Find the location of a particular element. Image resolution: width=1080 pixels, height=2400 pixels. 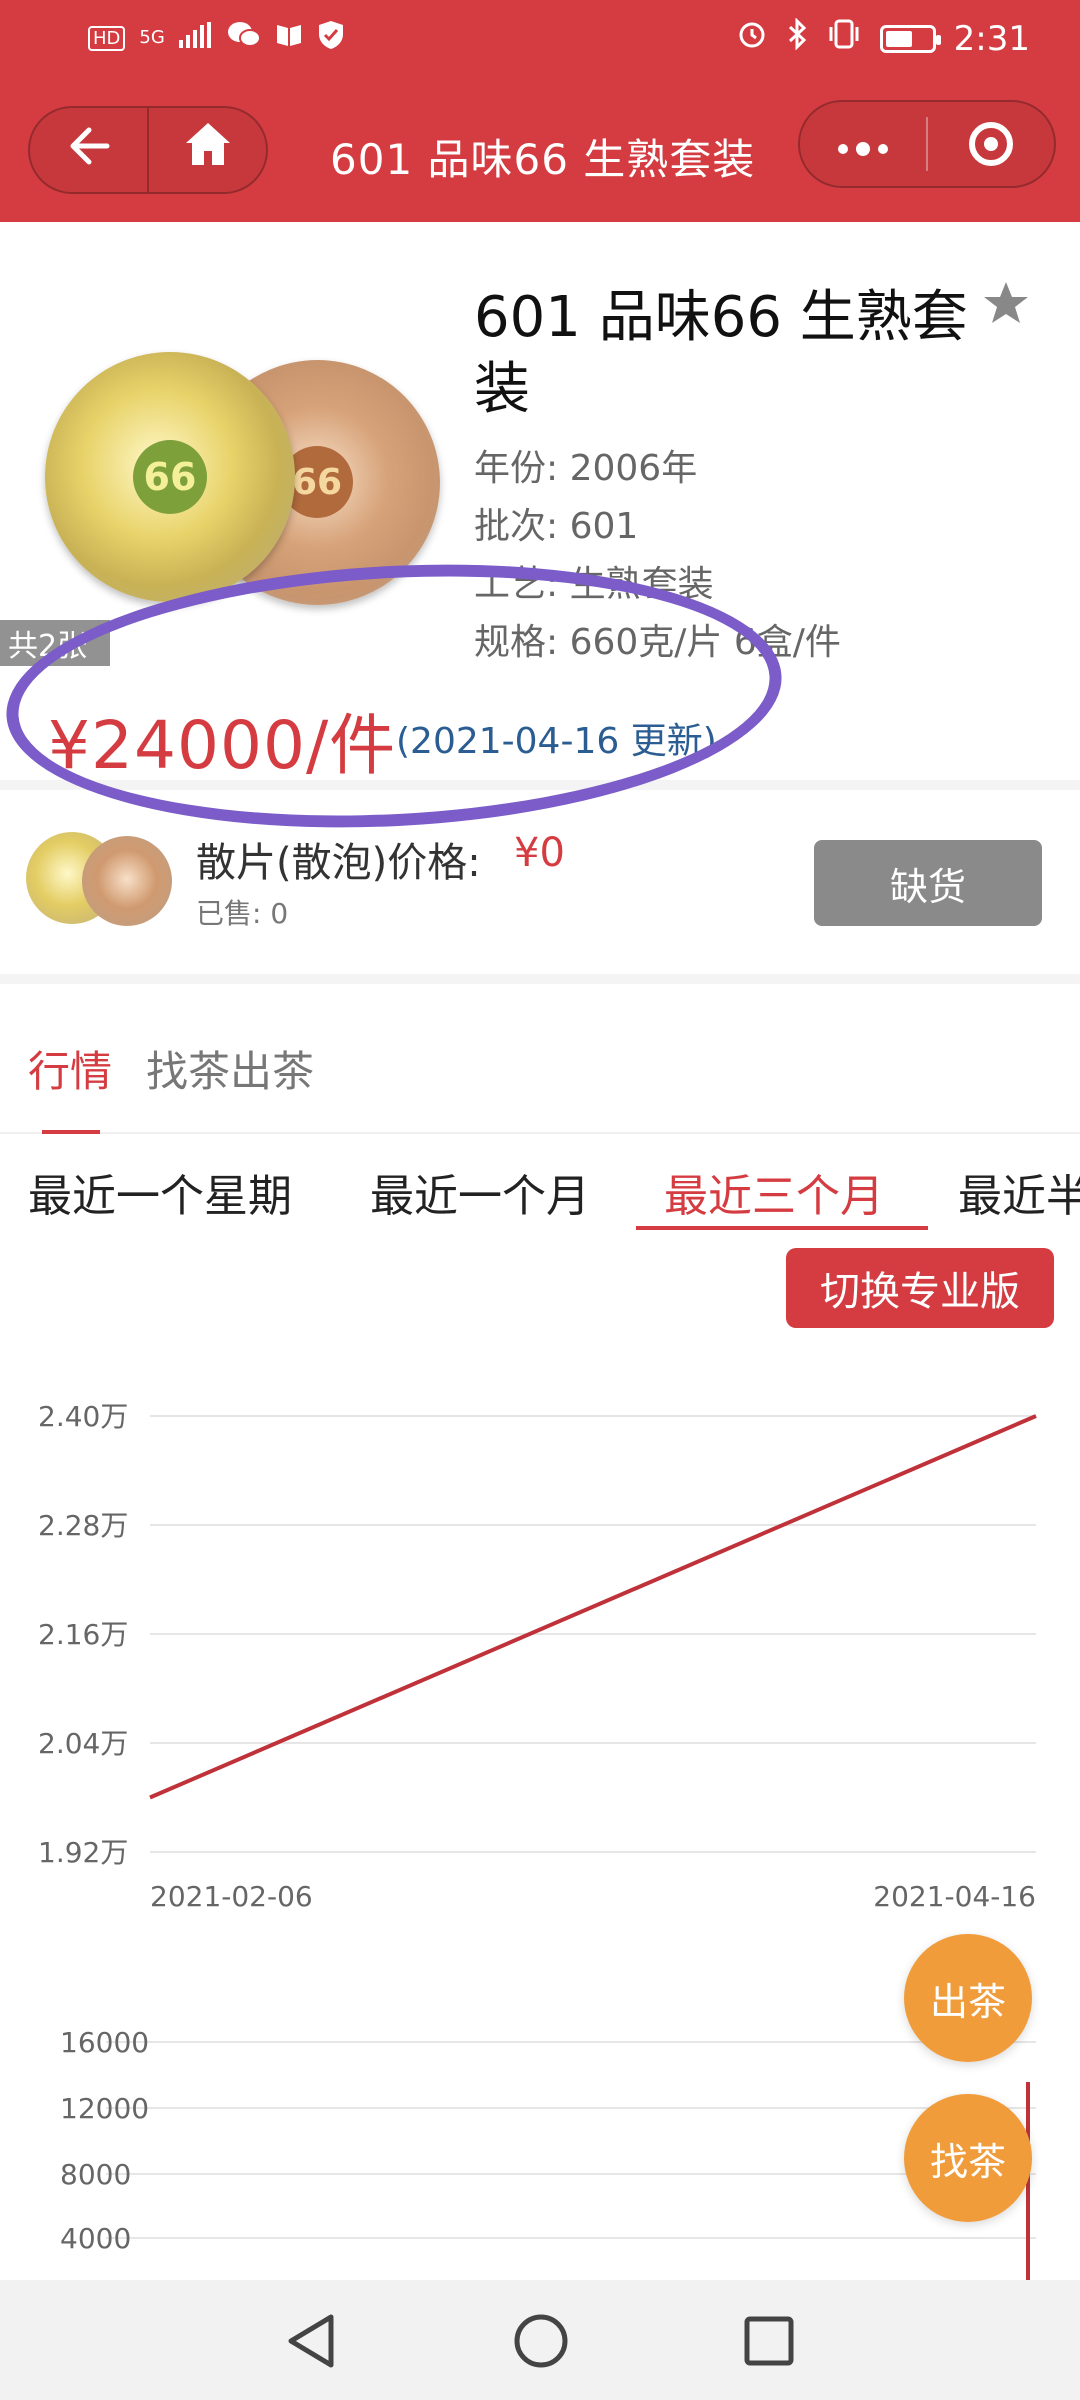

vibrate-icon is located at coordinates (844, 38).